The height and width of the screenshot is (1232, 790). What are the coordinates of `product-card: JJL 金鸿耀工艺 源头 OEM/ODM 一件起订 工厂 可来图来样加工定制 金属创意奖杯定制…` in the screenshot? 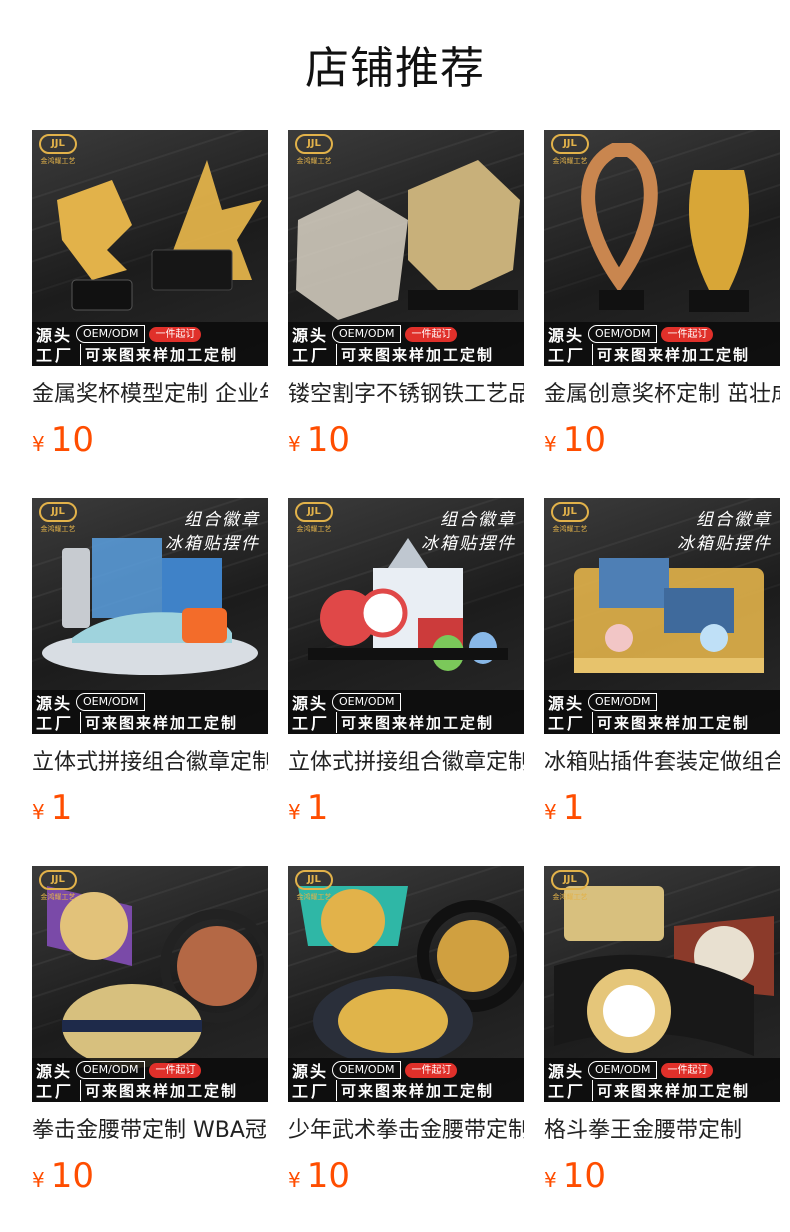 It's located at (662, 304).